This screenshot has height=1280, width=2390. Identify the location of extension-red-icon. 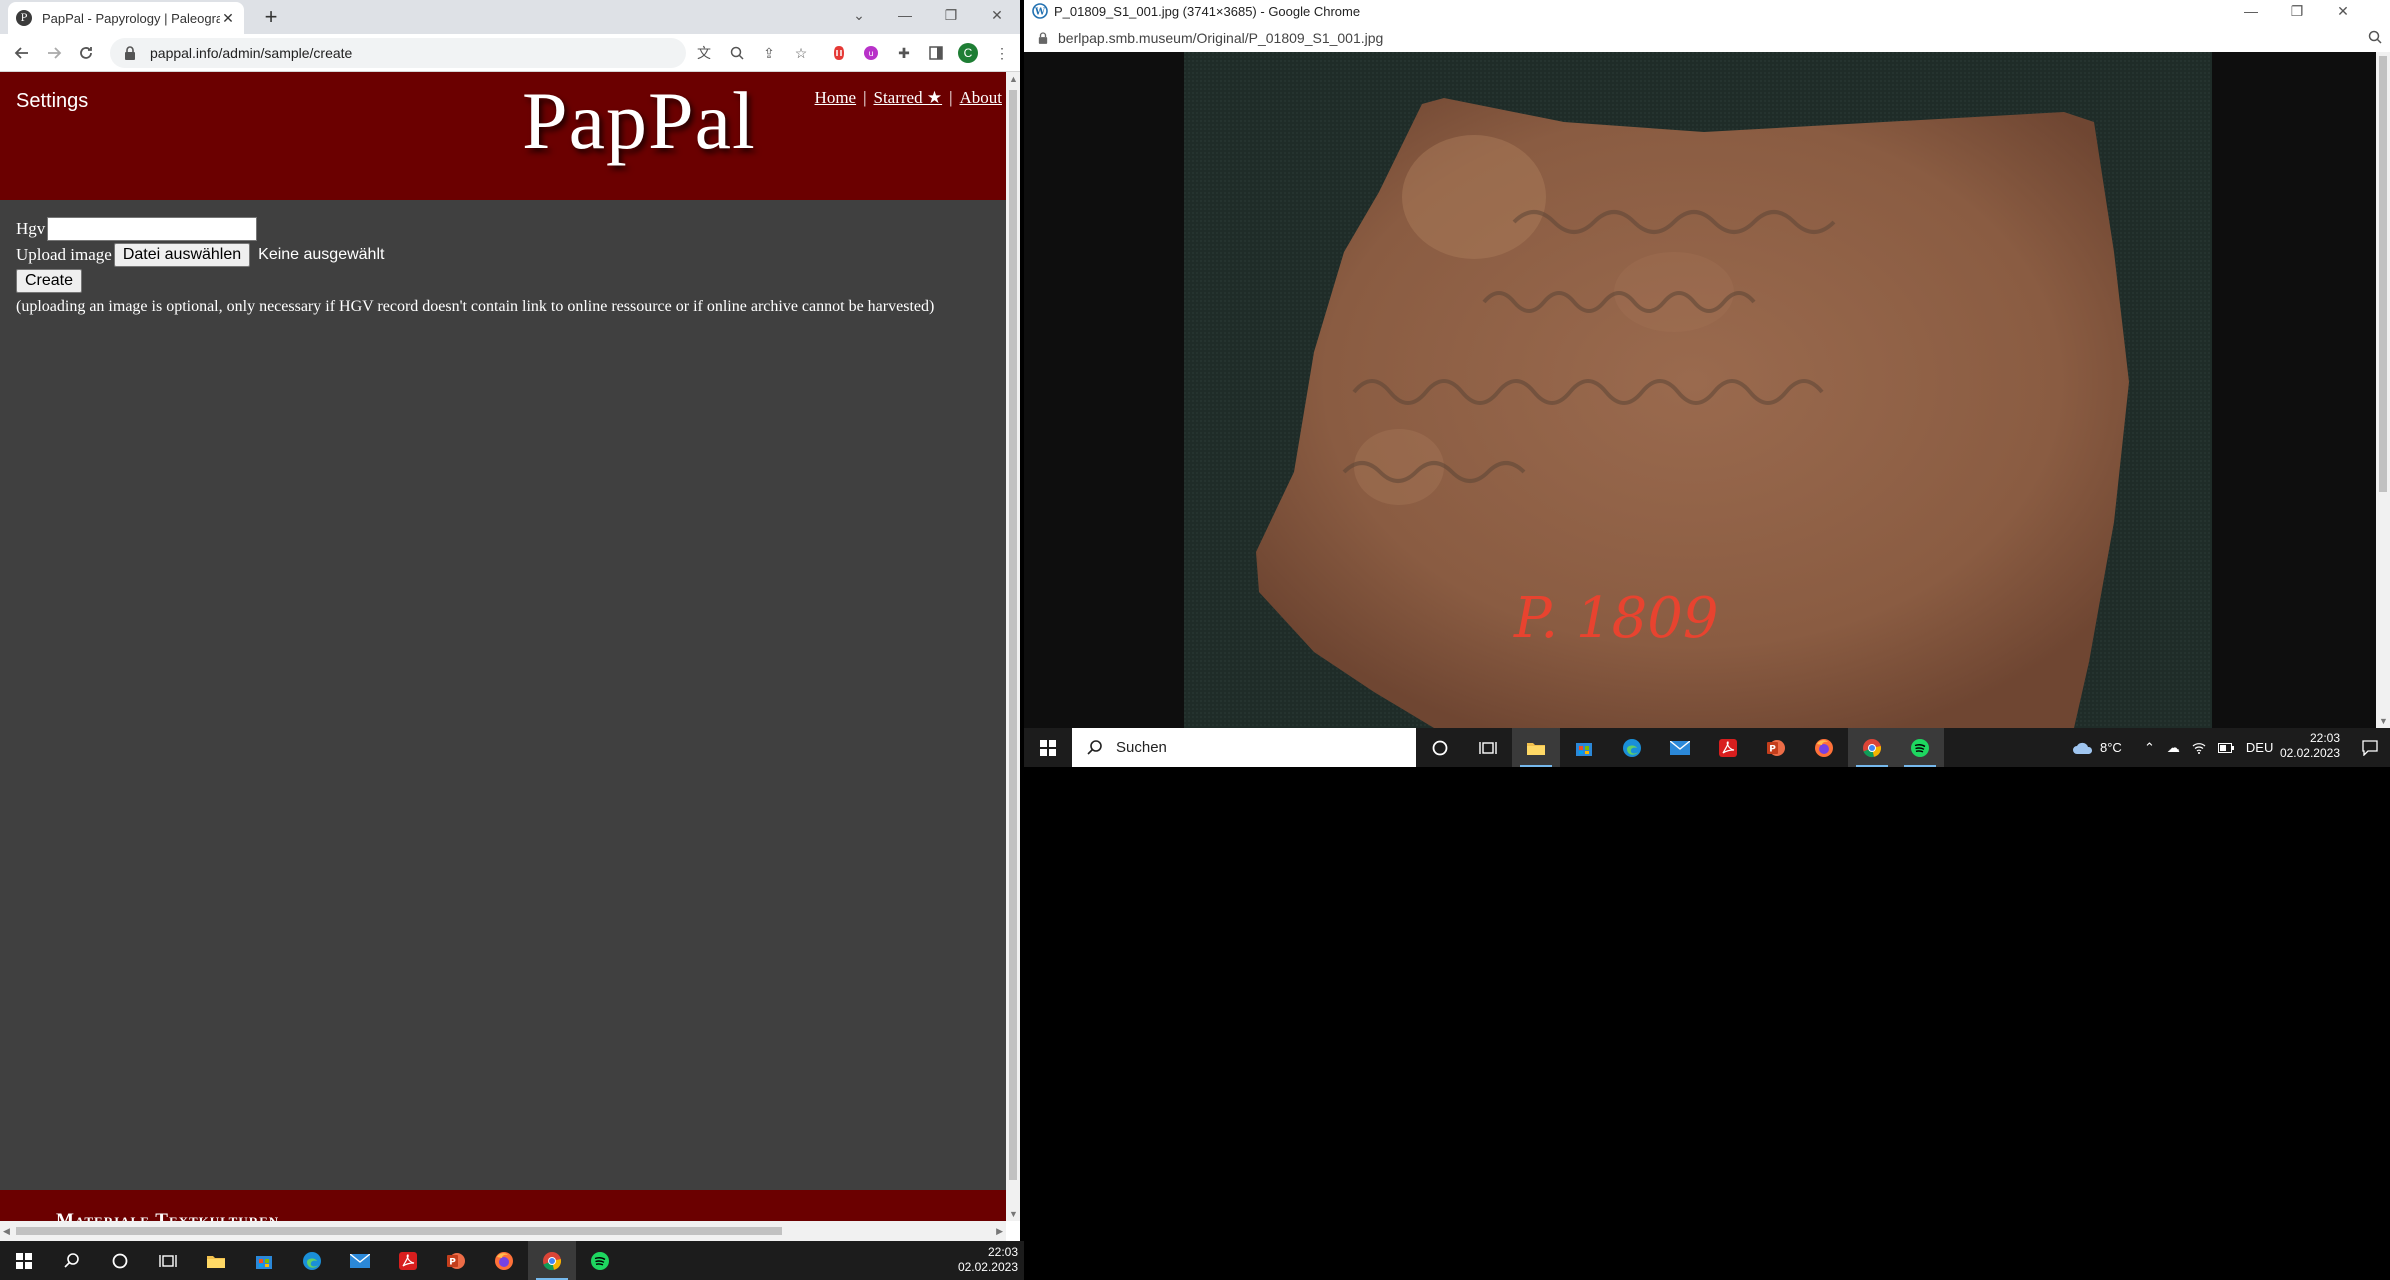
(839, 53).